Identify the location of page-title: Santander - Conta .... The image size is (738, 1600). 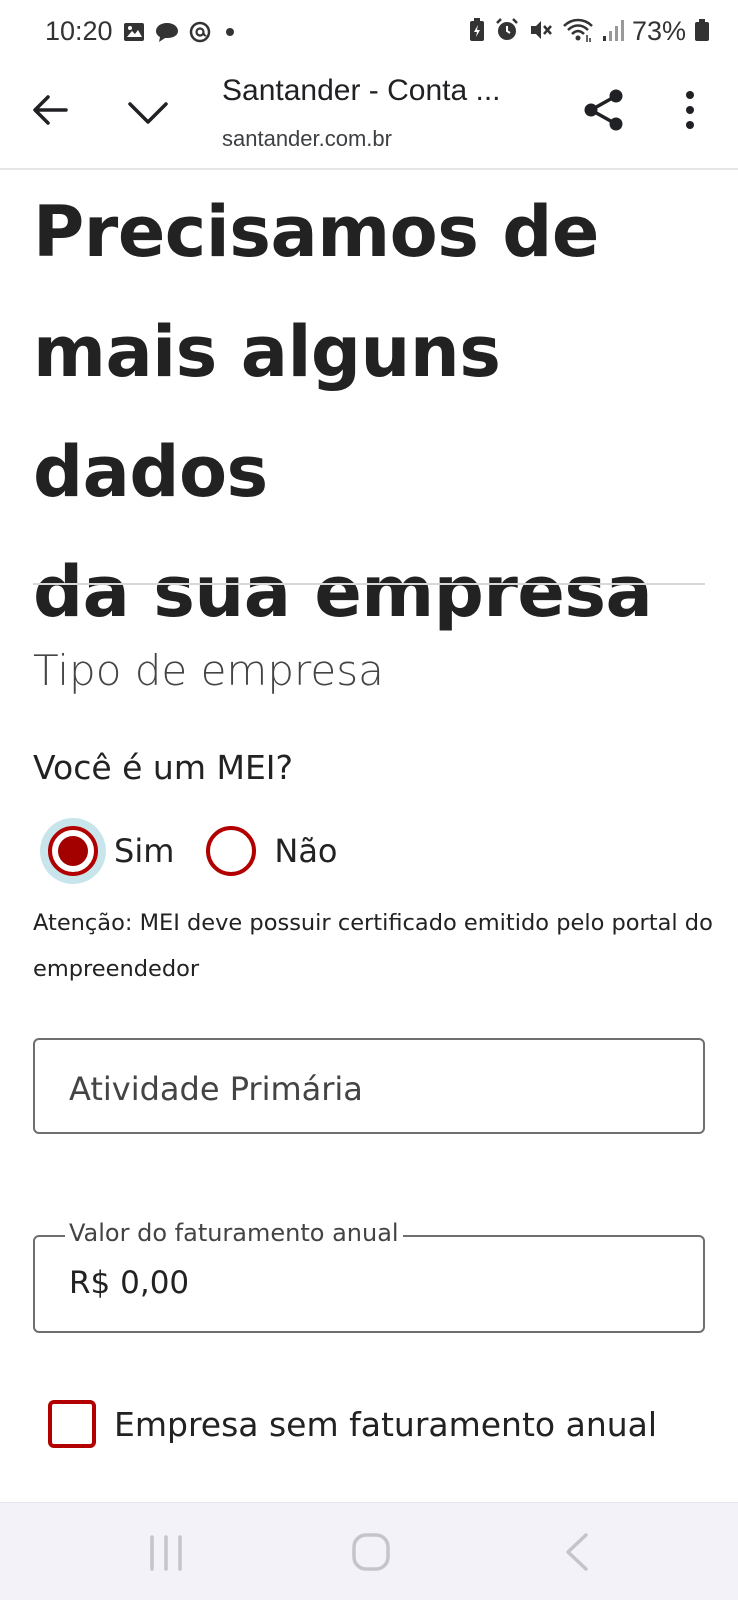
(361, 90).